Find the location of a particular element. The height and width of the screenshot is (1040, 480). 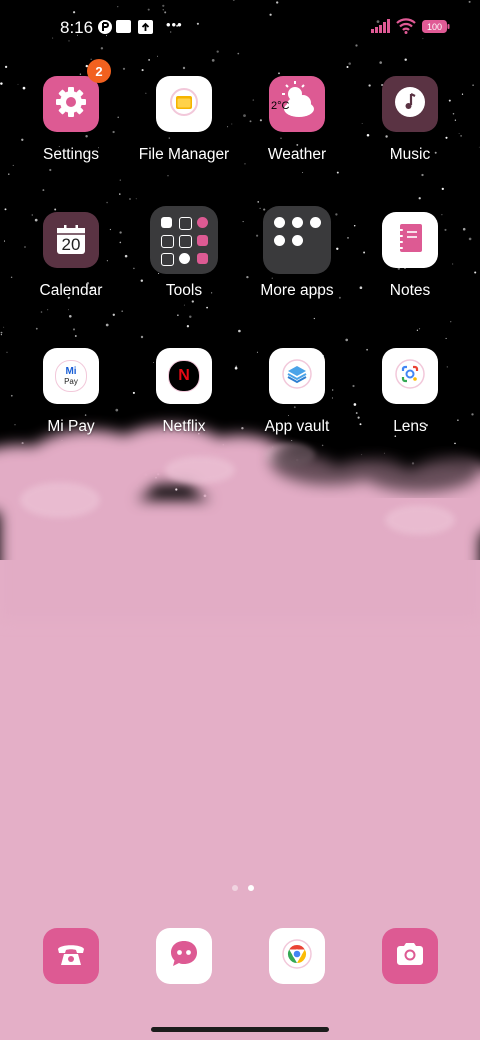

music-note-icon is located at coordinates (410, 104).